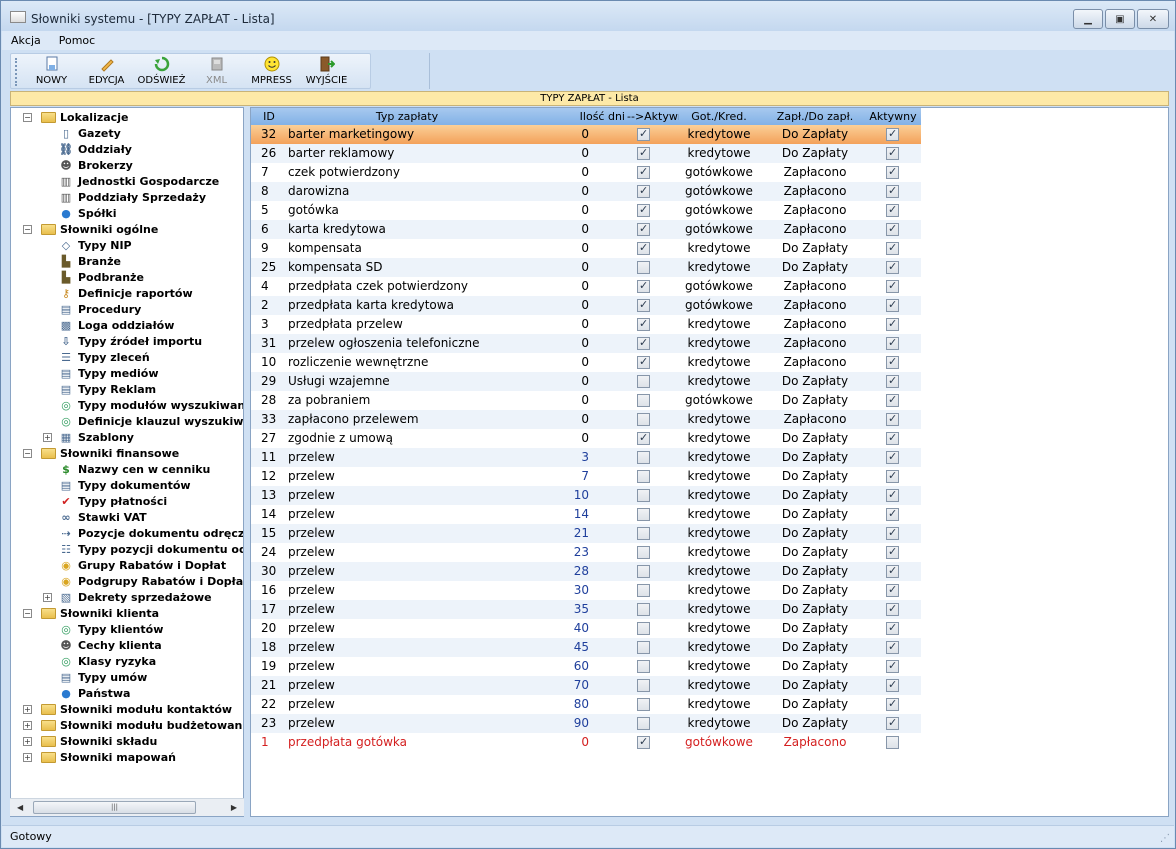 This screenshot has width=1176, height=849. I want to click on table-row: 24 przelew 23 kredytowe Do Zapłaty, so click(586, 552).